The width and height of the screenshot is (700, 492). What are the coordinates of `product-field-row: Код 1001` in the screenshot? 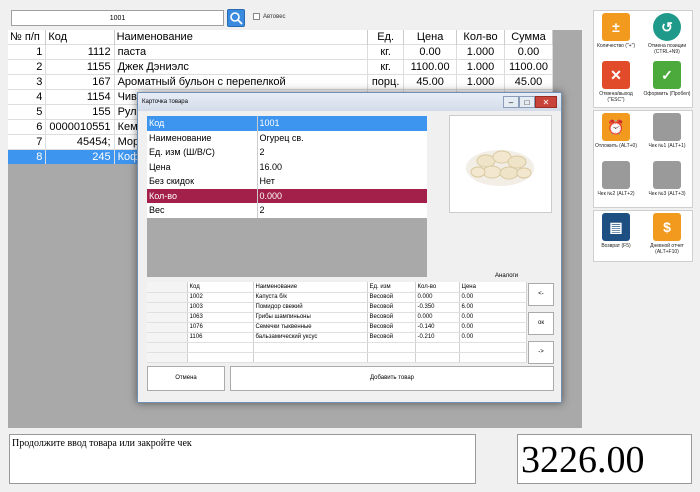 It's located at (287, 123).